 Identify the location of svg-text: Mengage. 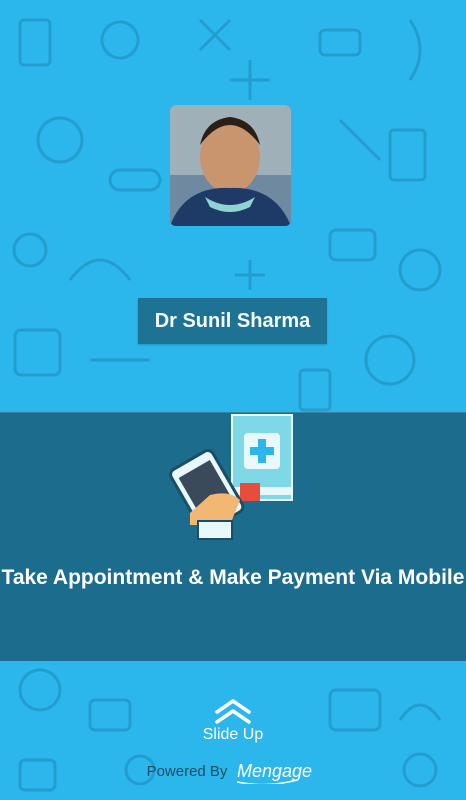
(274, 771).